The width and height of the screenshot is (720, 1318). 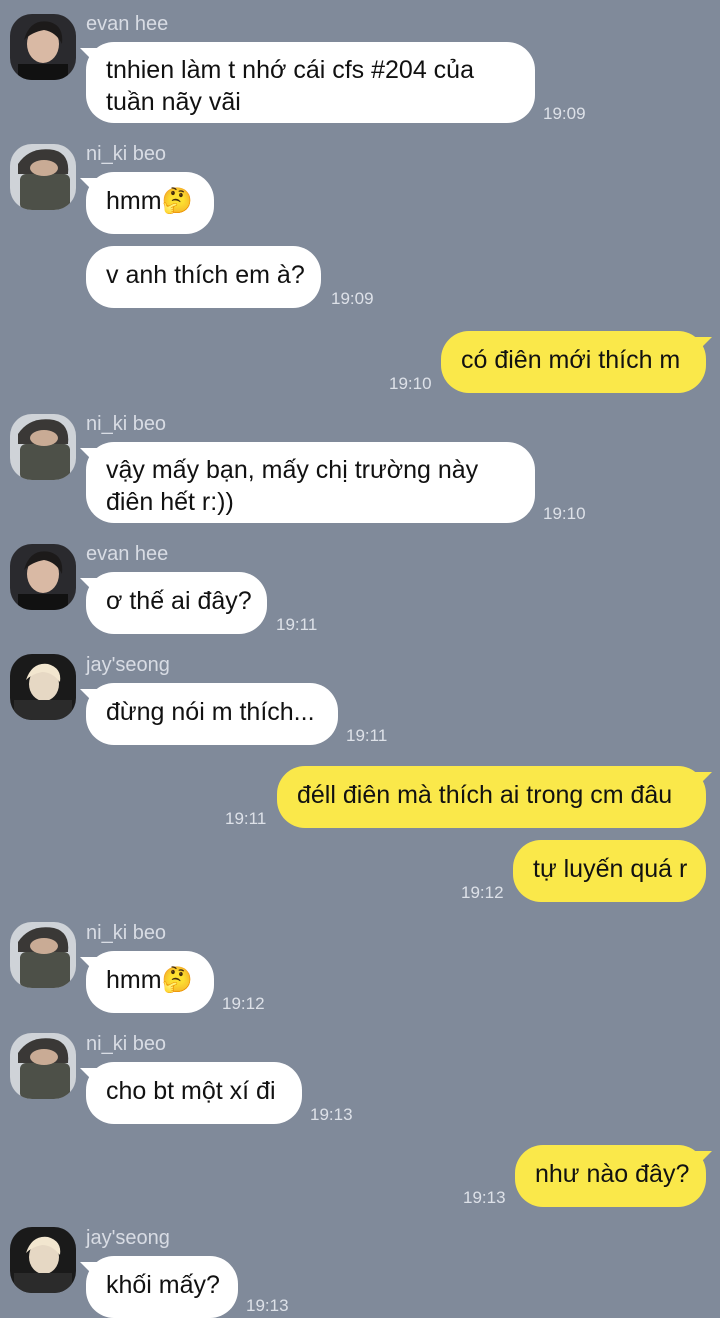 I want to click on message-text: có điên mới thích m, so click(x=571, y=360).